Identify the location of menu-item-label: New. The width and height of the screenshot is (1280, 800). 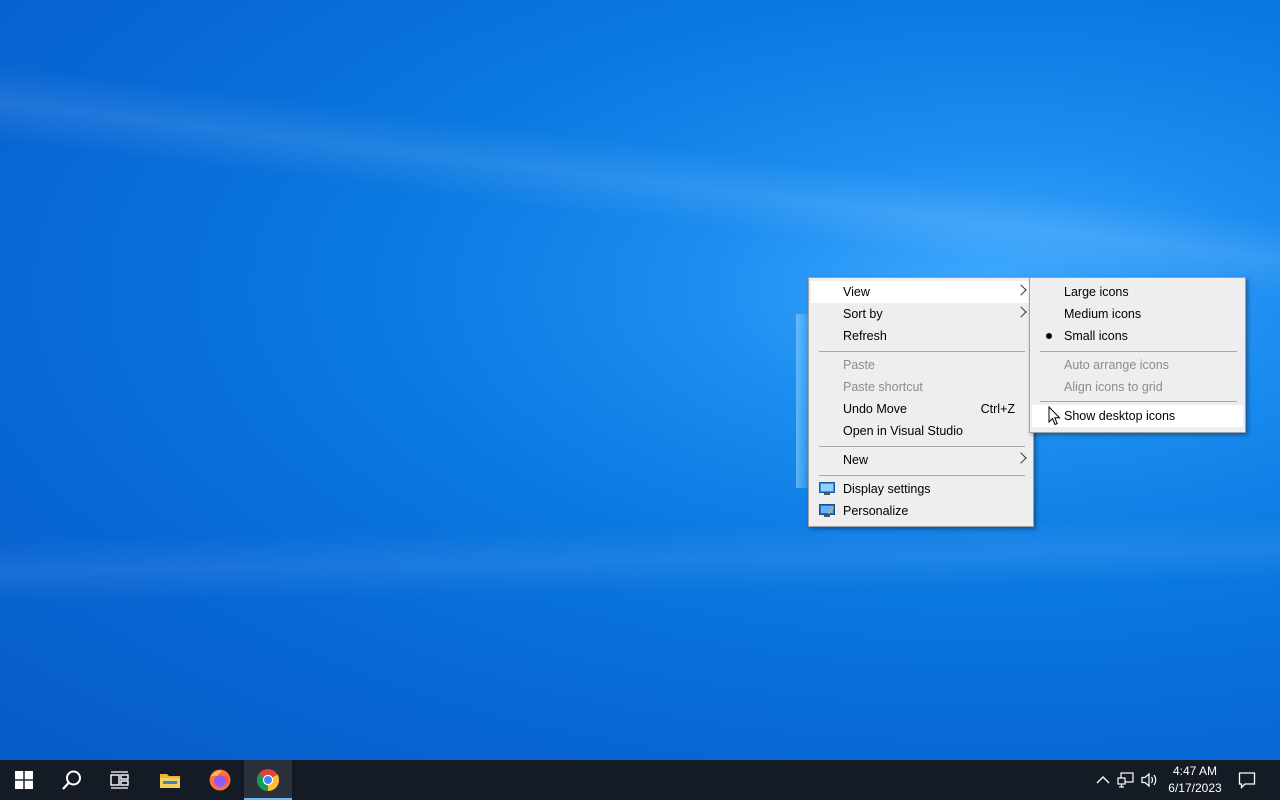
(856, 460).